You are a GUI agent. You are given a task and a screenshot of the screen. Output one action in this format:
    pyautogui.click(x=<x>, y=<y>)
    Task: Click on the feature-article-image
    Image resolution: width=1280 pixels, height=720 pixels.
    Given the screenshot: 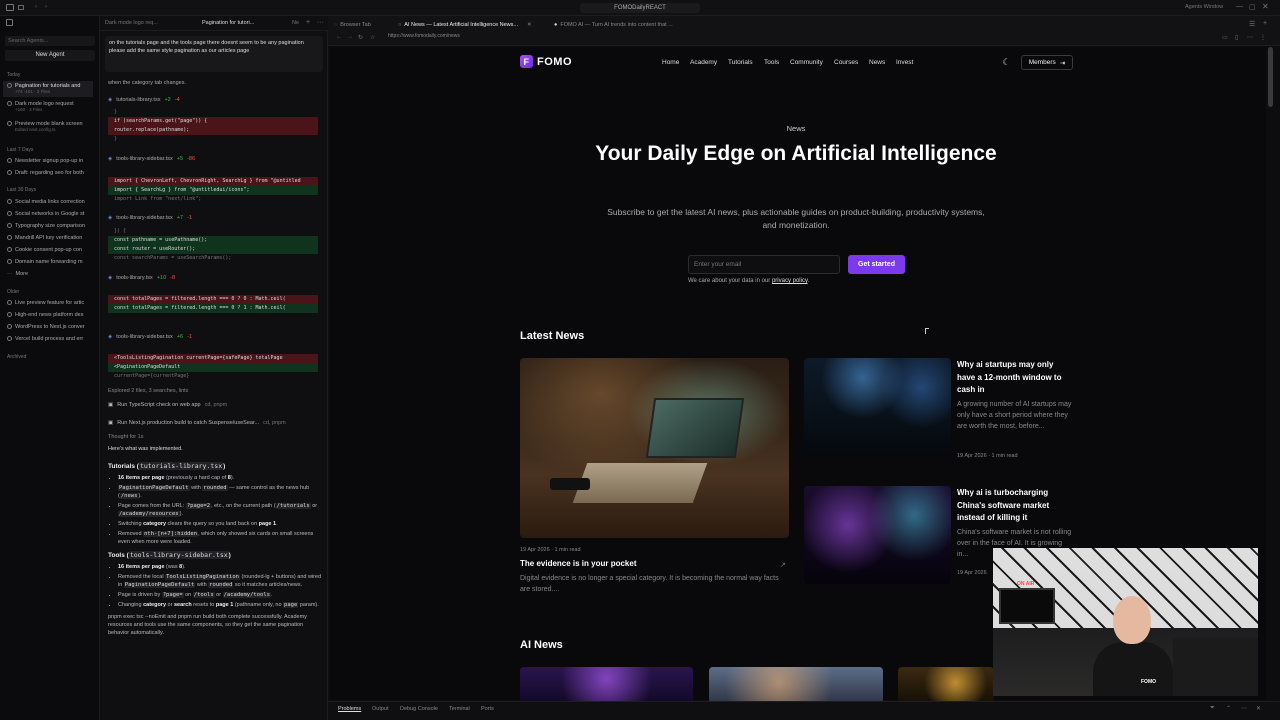 What is the action you would take?
    pyautogui.click(x=654, y=448)
    